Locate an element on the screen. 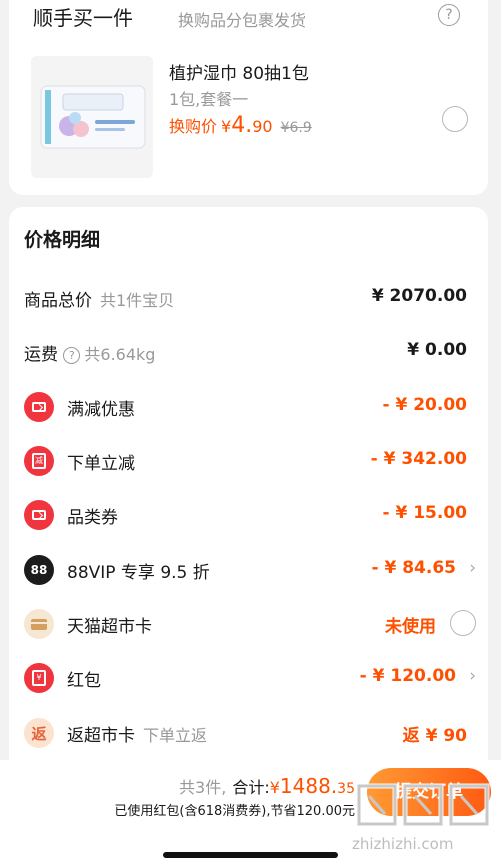 This screenshot has width=501, height=868. product-thumbnail is located at coordinates (92, 117).